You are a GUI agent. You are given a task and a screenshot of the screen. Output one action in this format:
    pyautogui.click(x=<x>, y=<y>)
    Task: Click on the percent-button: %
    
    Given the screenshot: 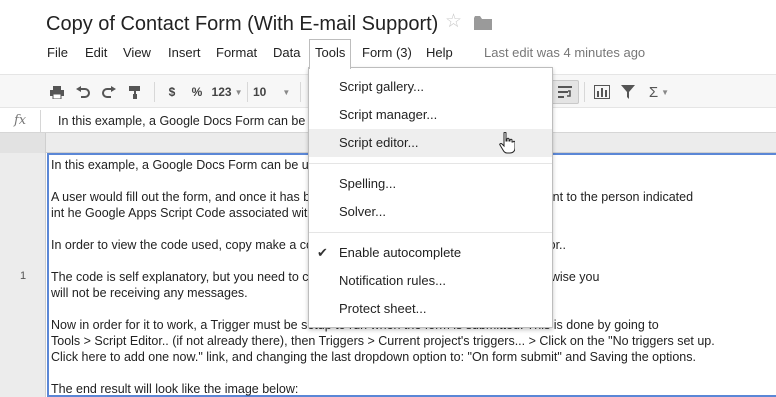 What is the action you would take?
    pyautogui.click(x=197, y=92)
    